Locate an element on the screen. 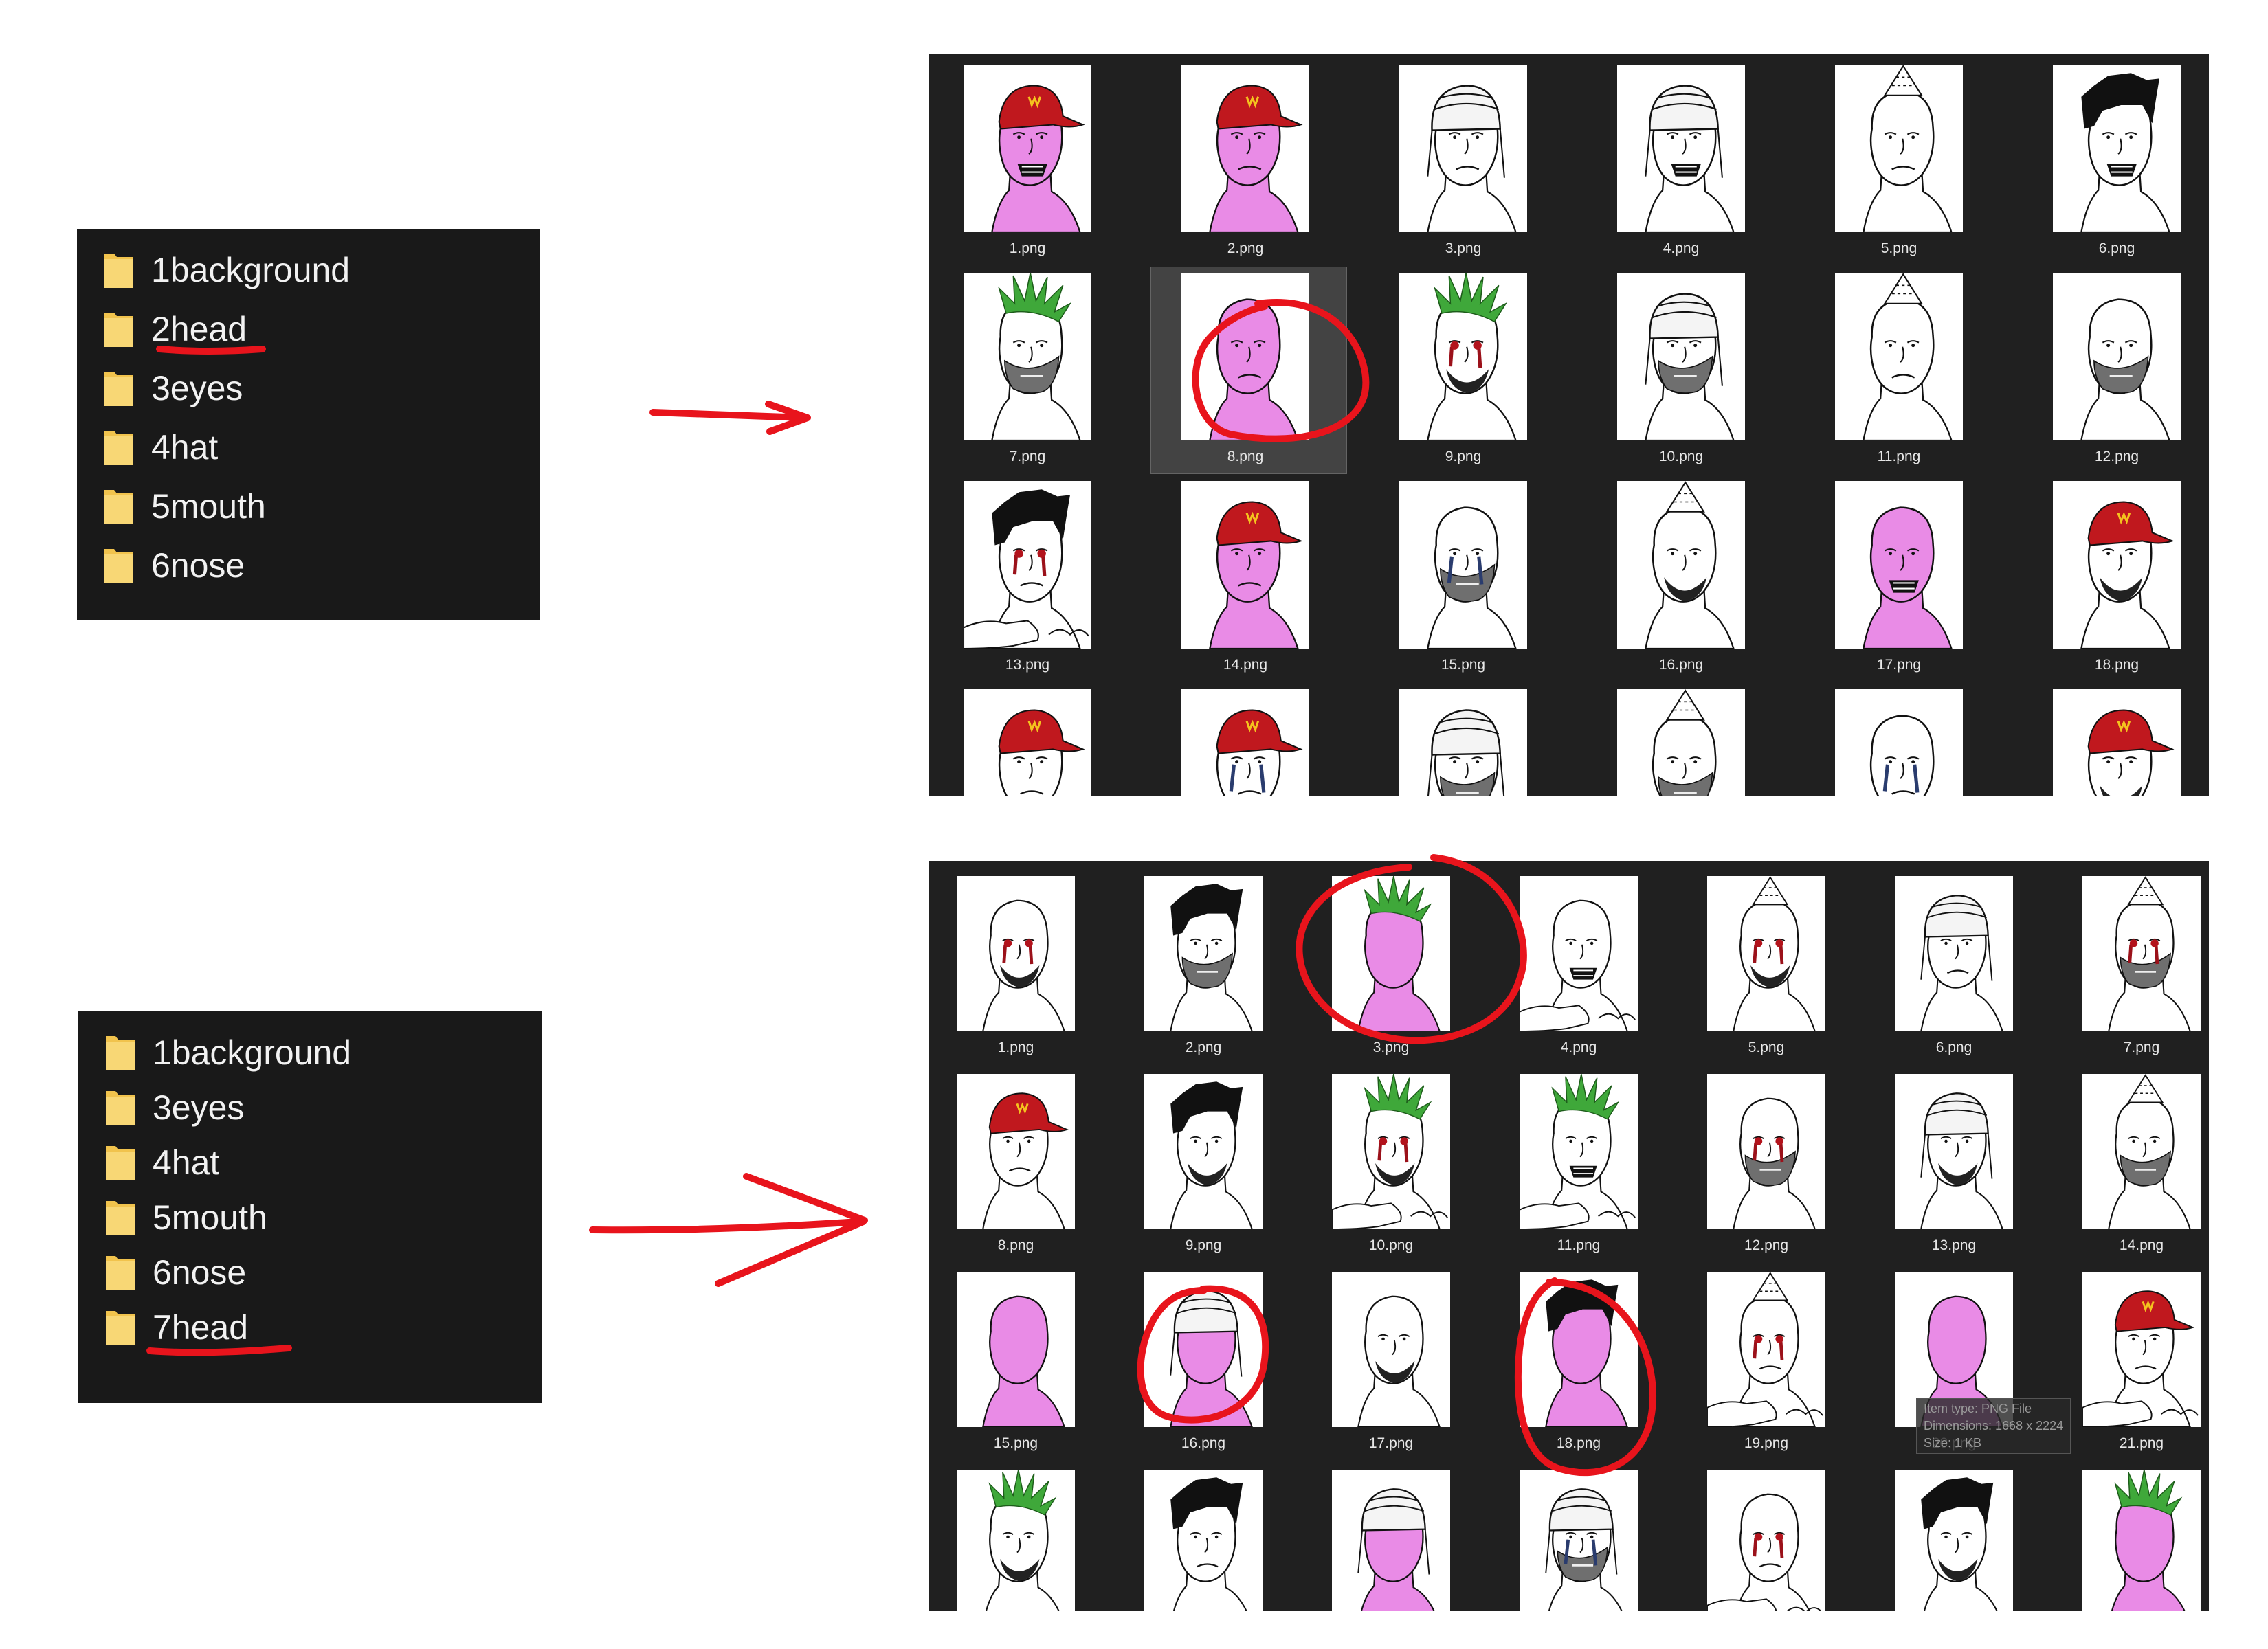  folder-item: 7head is located at coordinates (176, 1327).